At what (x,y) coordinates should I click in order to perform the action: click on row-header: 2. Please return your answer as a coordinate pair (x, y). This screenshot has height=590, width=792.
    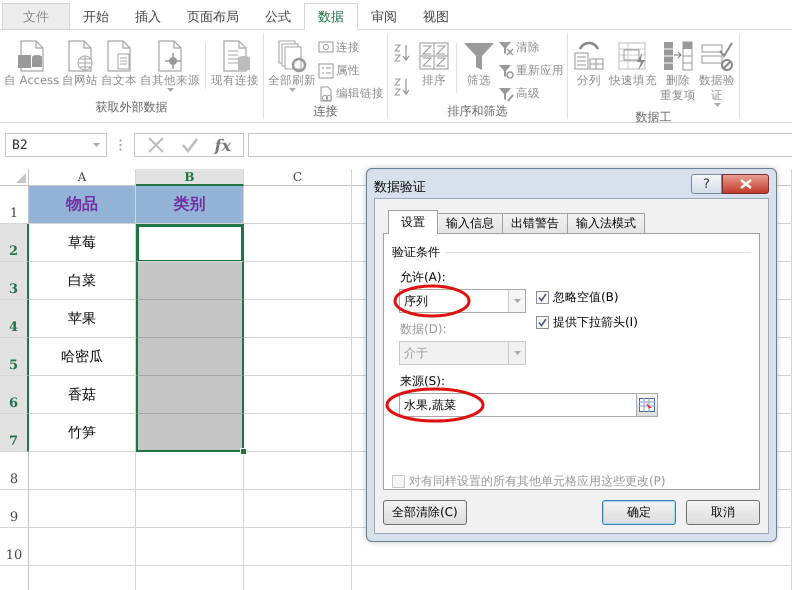
    Looking at the image, I should click on (14, 243).